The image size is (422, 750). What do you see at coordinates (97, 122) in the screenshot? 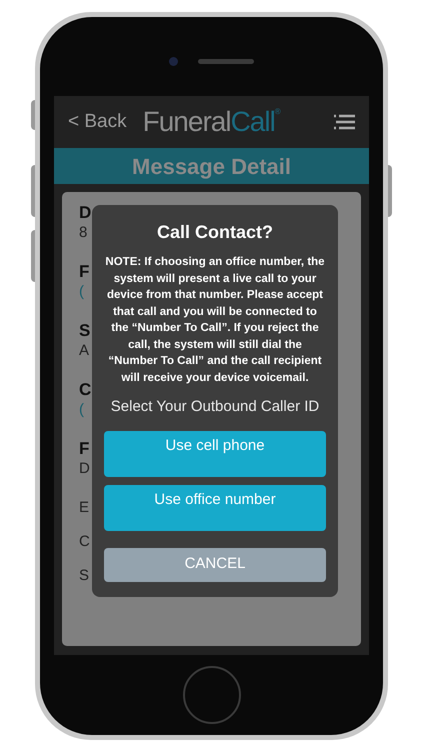
I see `back-link: < Back` at bounding box center [97, 122].